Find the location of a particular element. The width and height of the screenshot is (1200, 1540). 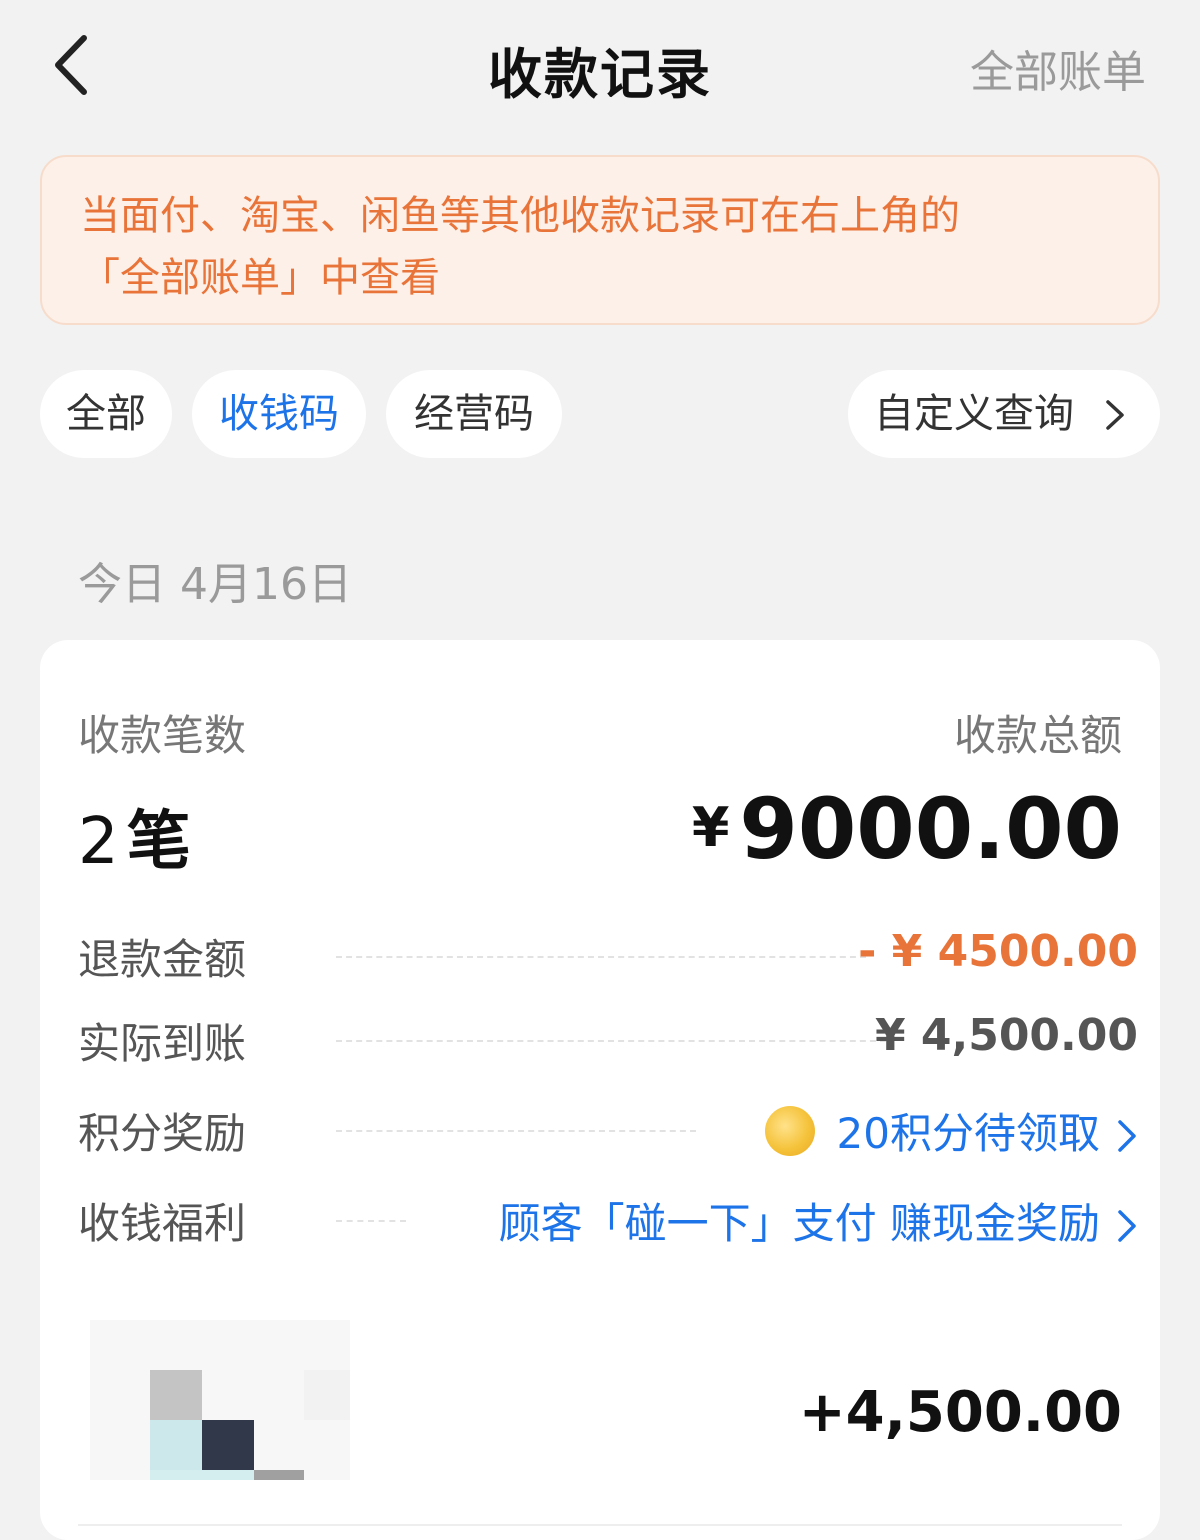

custom-query-label: 自定义查询 is located at coordinates (974, 414).